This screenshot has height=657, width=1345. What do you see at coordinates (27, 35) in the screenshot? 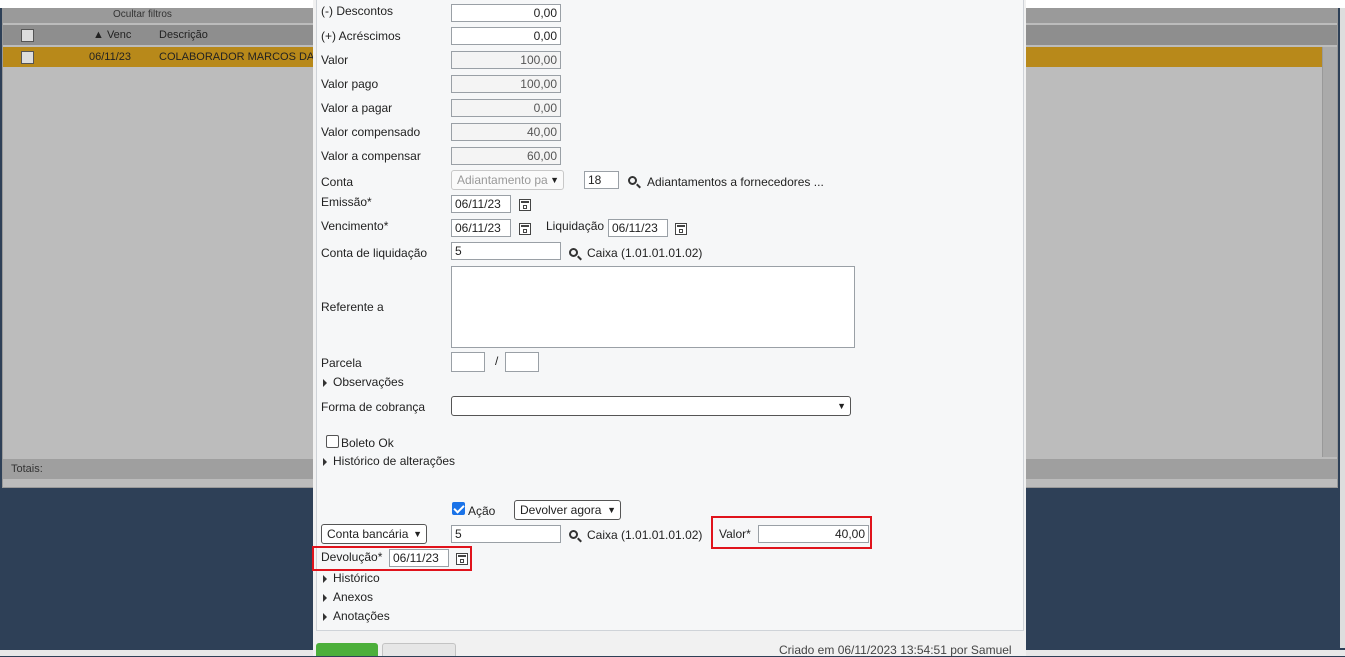
I see `select-all-checkbox` at bounding box center [27, 35].